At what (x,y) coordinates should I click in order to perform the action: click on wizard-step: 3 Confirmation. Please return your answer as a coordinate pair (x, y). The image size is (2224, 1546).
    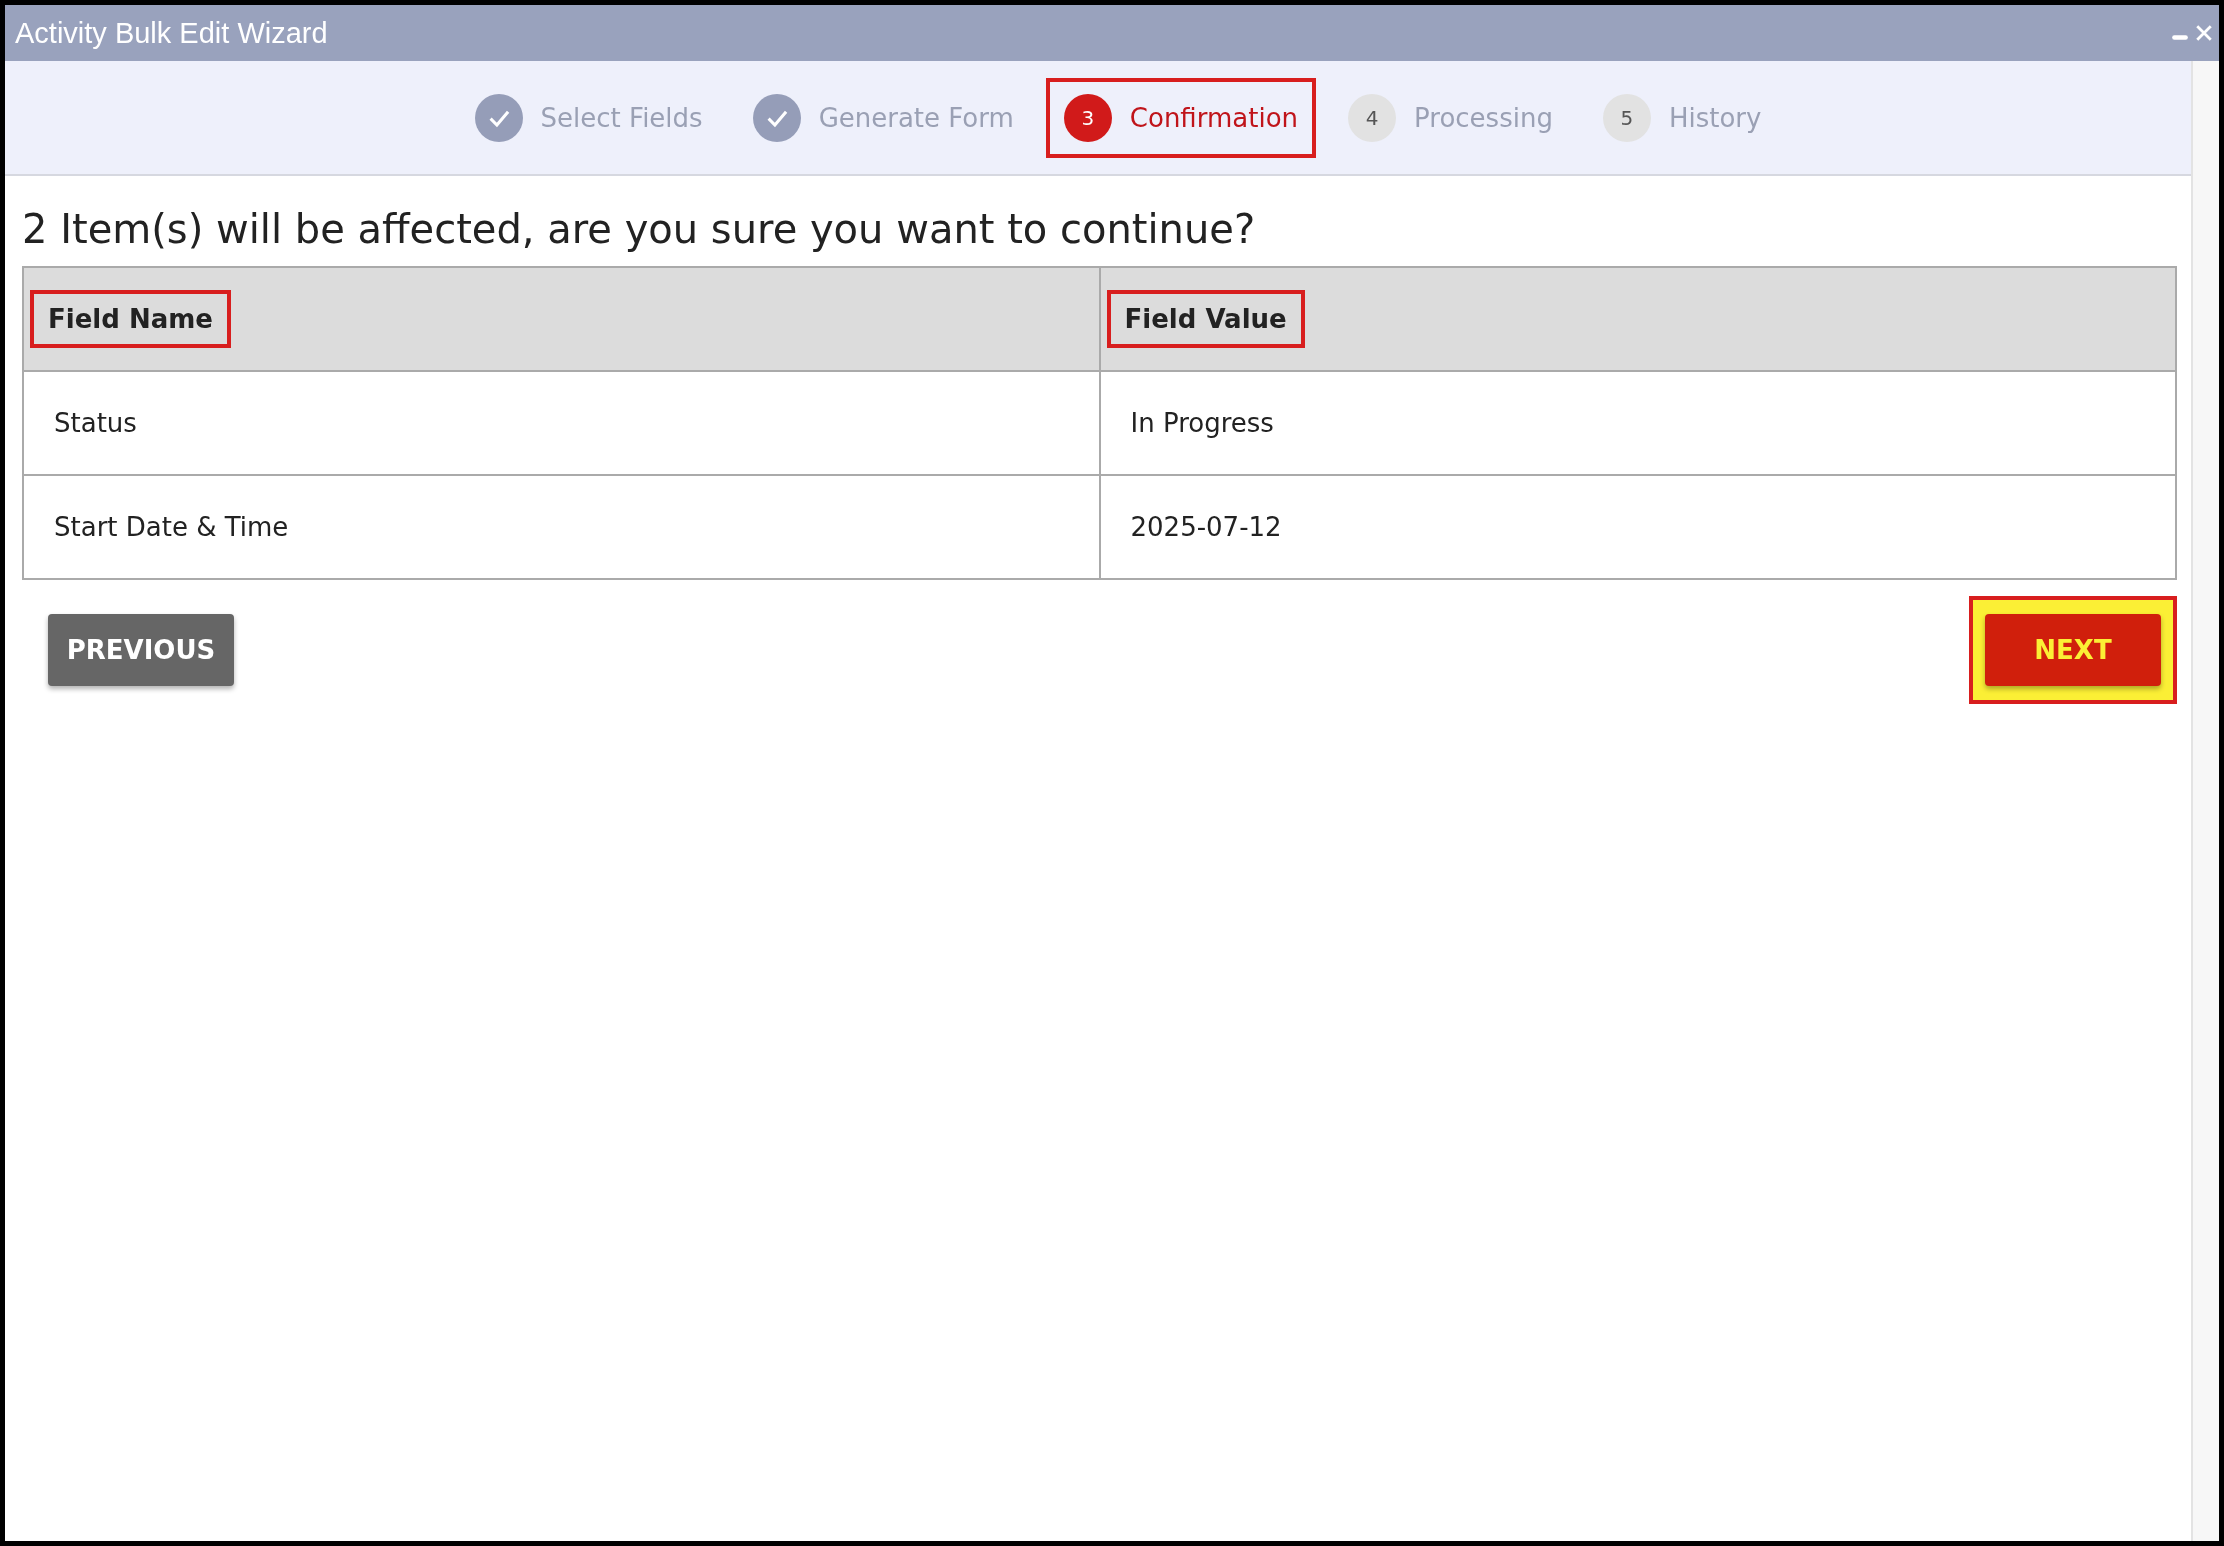
    Looking at the image, I should click on (1181, 117).